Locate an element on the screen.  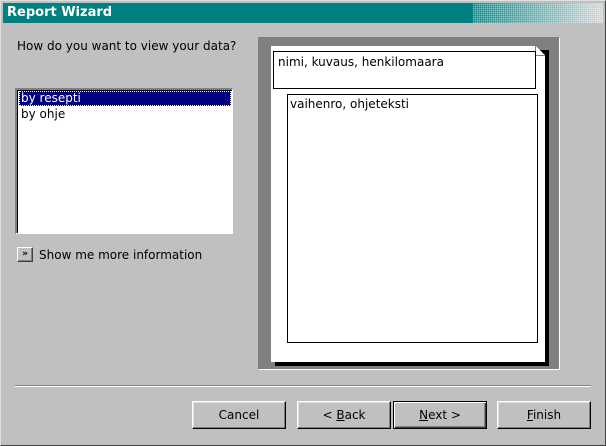
window-title: Report Wizard is located at coordinates (60, 12).